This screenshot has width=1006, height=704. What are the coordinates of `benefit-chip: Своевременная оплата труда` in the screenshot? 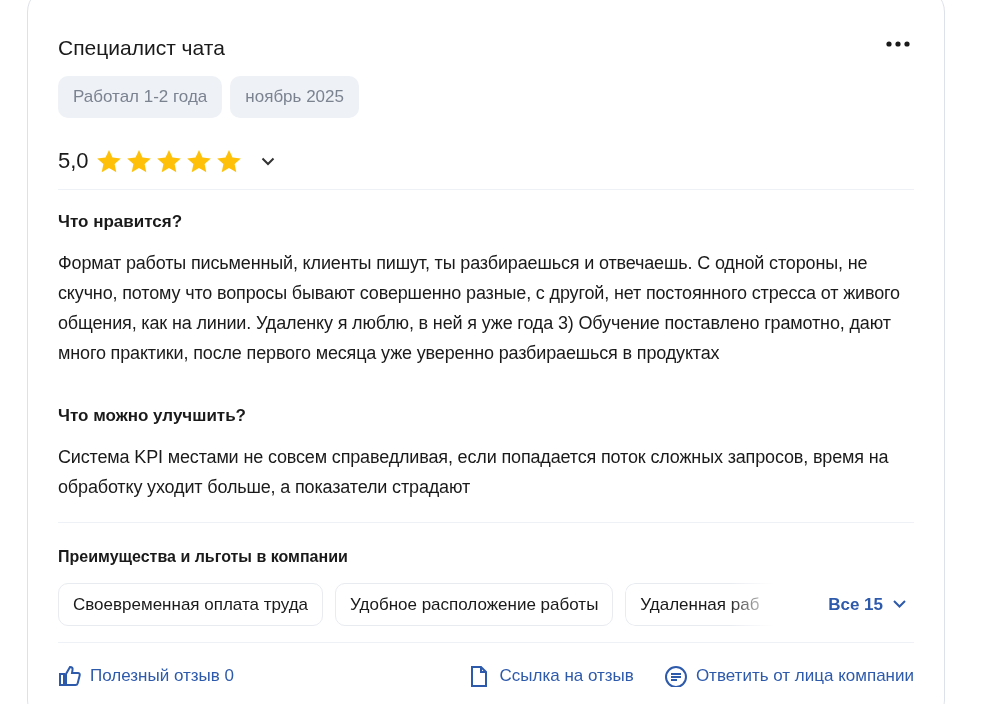 It's located at (191, 604).